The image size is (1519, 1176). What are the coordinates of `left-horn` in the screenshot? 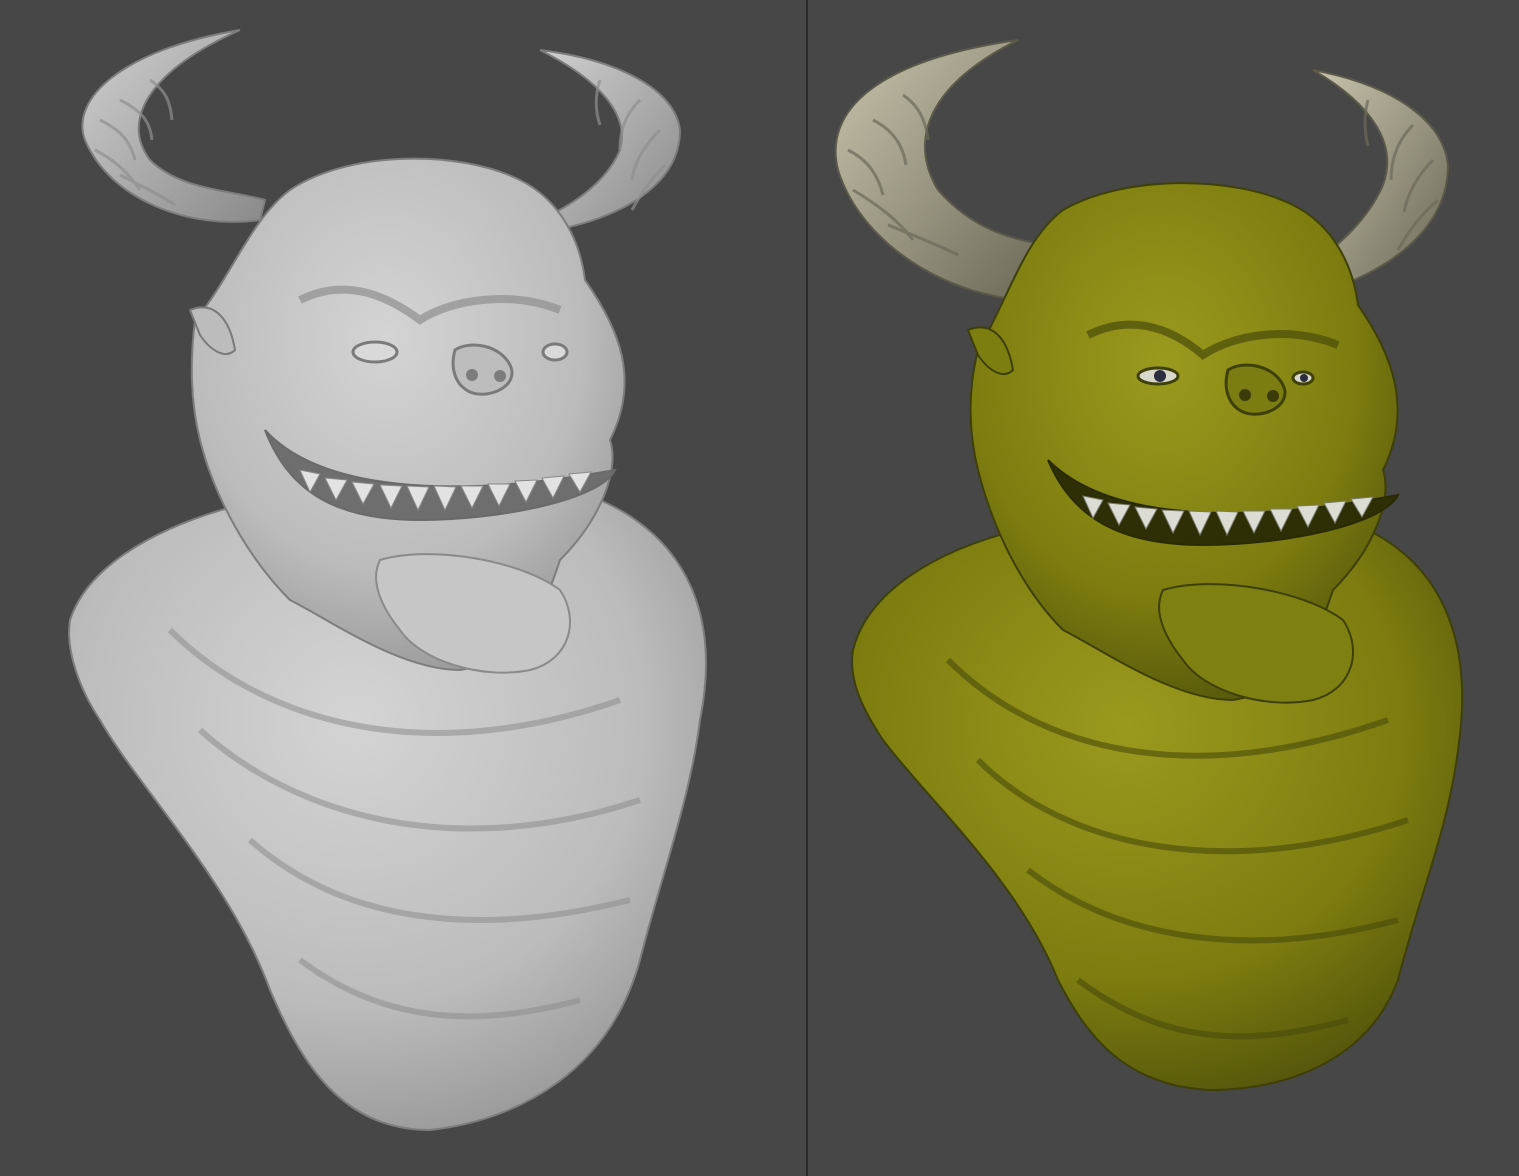 It's located at (942, 170).